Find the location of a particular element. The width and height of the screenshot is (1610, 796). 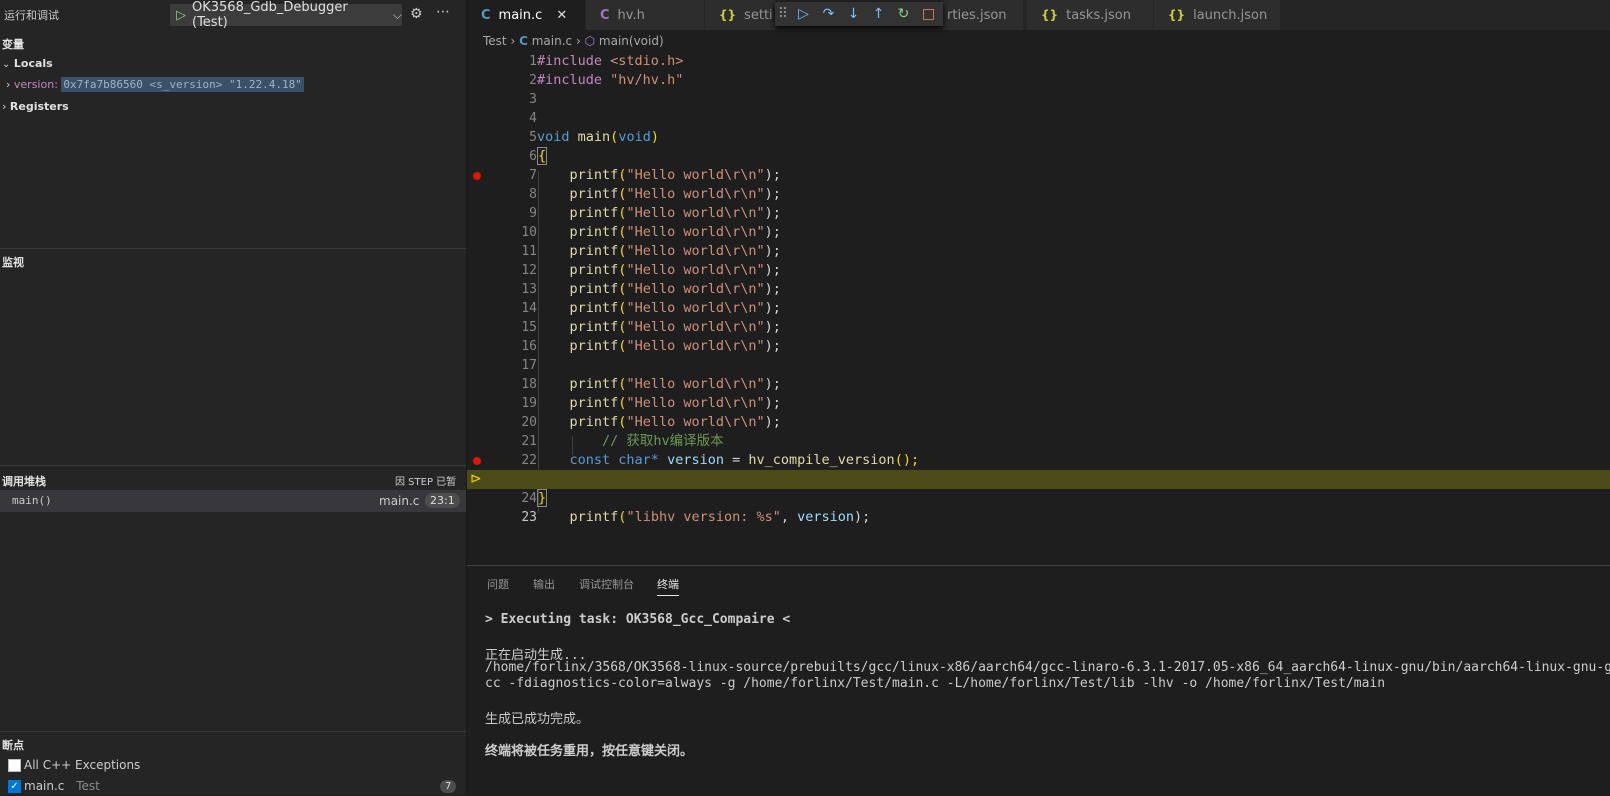

chevron-down-icon: ⌵ is located at coordinates (397, 14).